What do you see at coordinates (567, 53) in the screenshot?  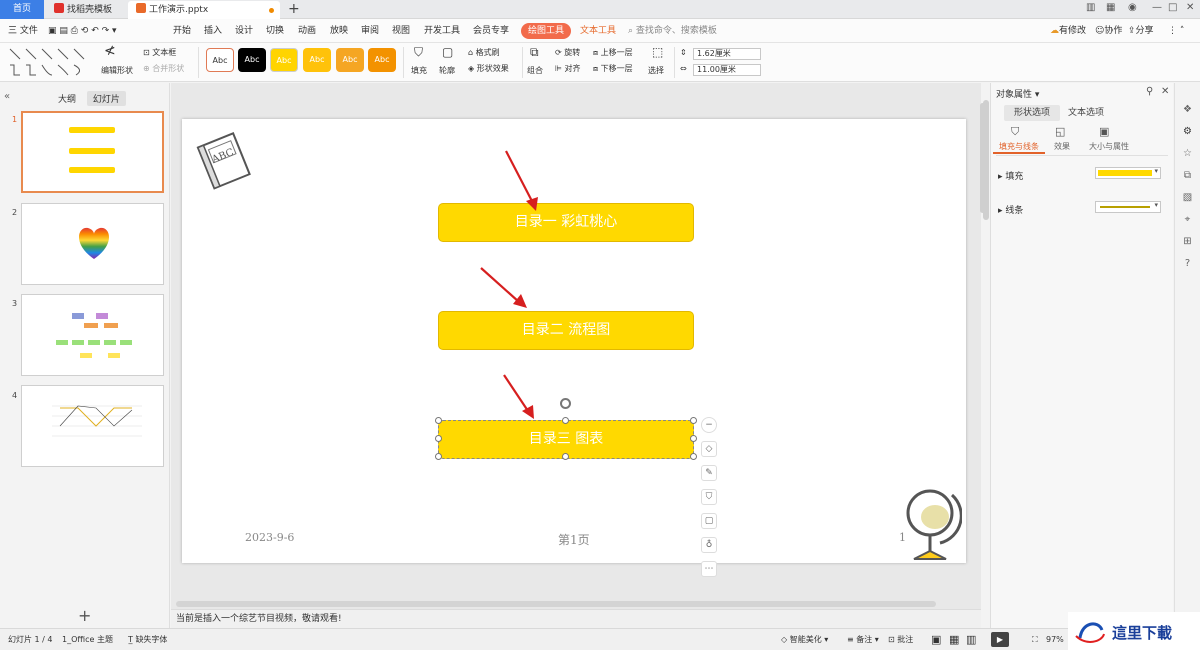 I see `rotate-button: ⟳ 旋转` at bounding box center [567, 53].